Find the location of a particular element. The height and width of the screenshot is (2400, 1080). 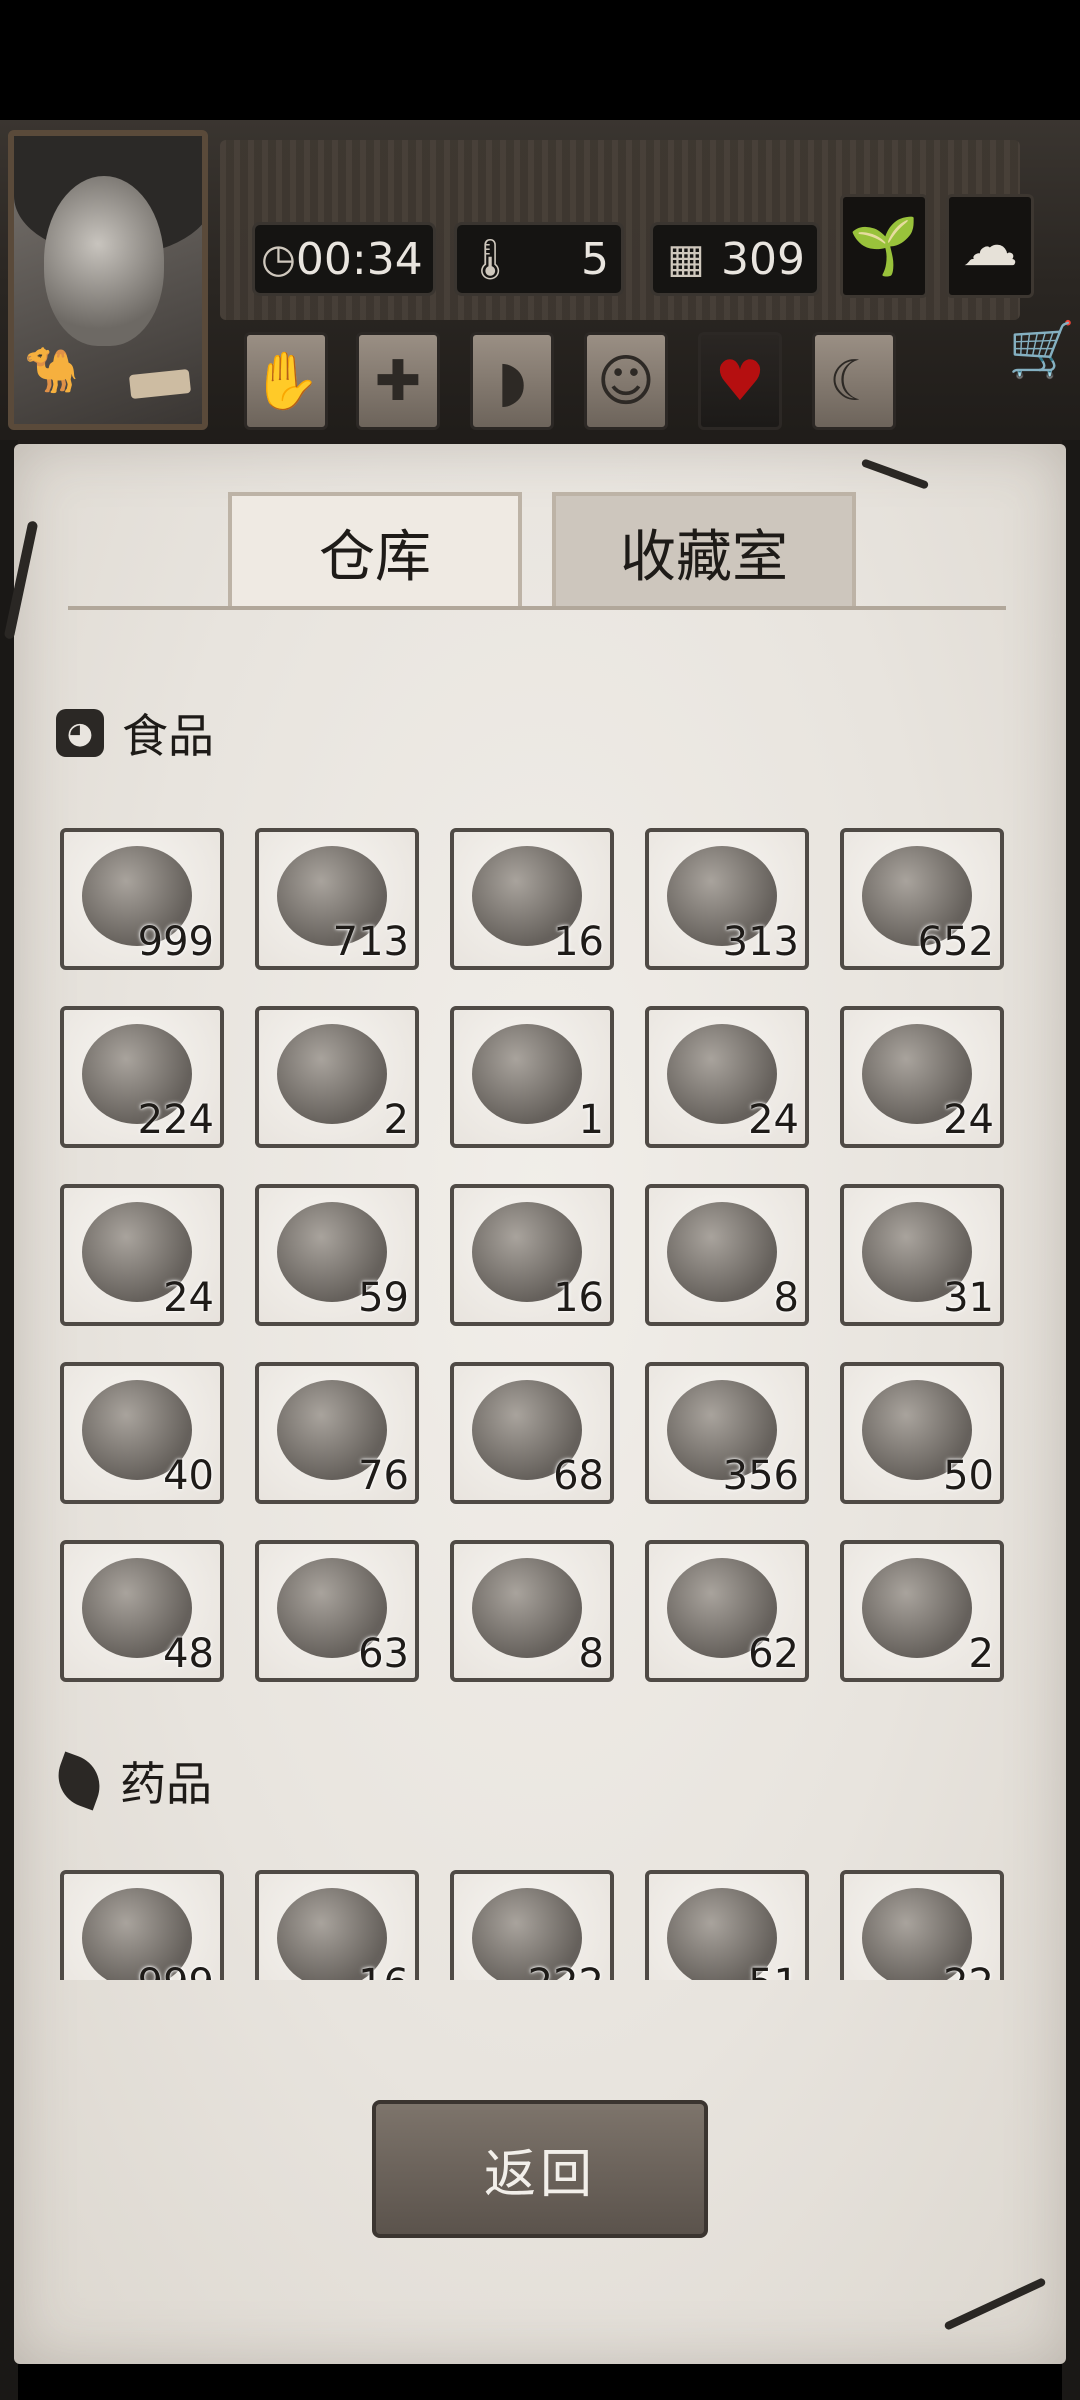

inventory-slot-ginseng: 51 is located at coordinates (727, 1925).